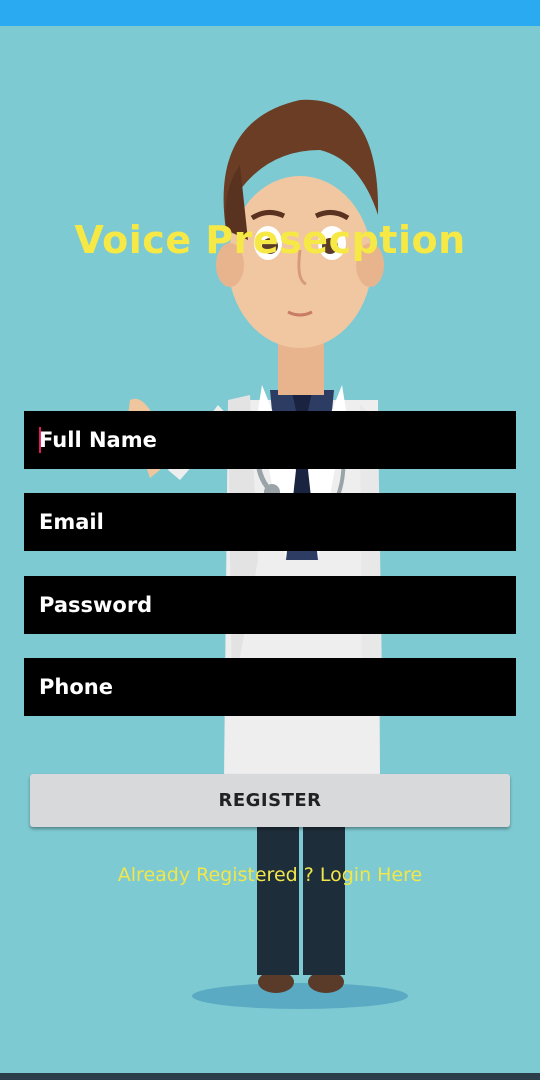  What do you see at coordinates (71, 522) in the screenshot?
I see `email-placeholder: Email` at bounding box center [71, 522].